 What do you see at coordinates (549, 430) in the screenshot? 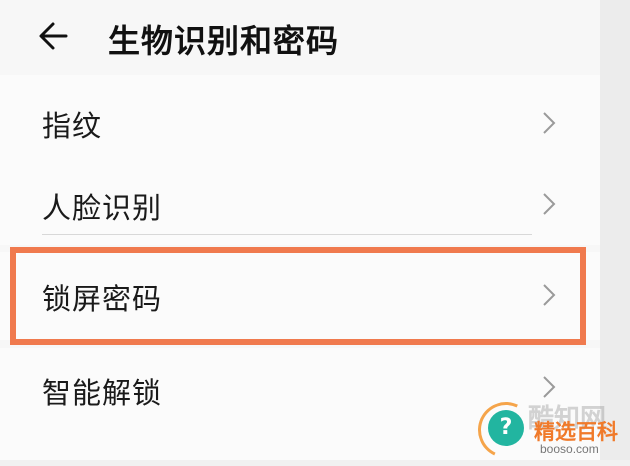
I see `watermark: 酷知网 ? 精选百科 booso.com` at bounding box center [549, 430].